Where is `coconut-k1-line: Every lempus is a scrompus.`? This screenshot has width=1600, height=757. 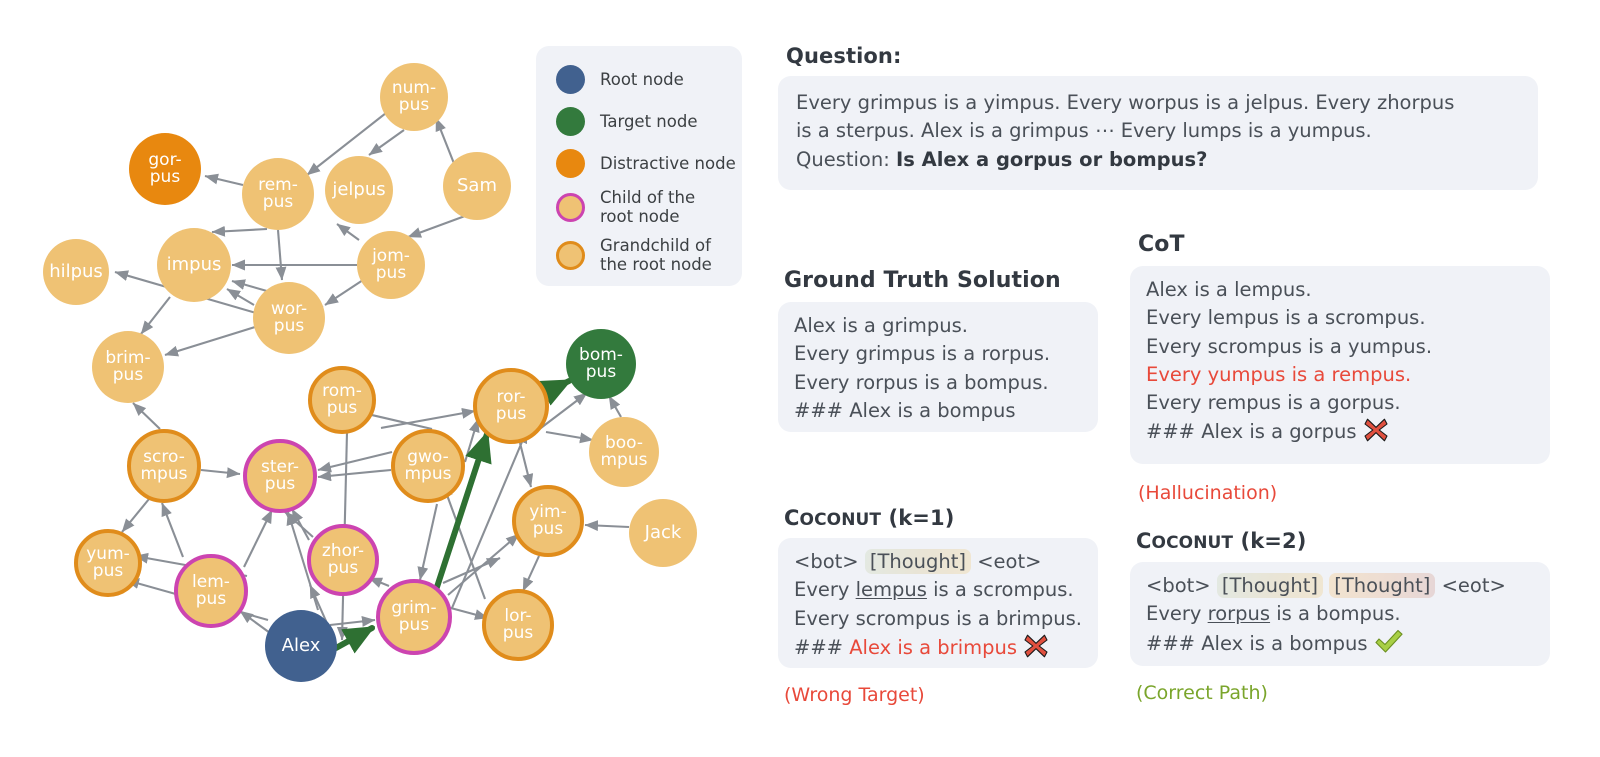
coconut-k1-line: Every lempus is a scrompus. is located at coordinates (938, 590).